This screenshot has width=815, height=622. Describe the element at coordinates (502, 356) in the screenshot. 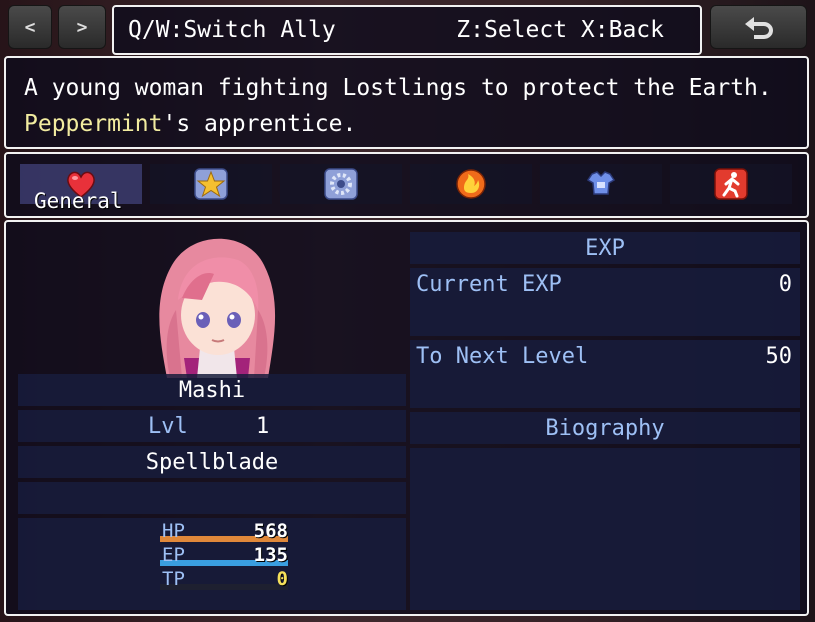

I see `next-level-label: To Next Level` at that location.